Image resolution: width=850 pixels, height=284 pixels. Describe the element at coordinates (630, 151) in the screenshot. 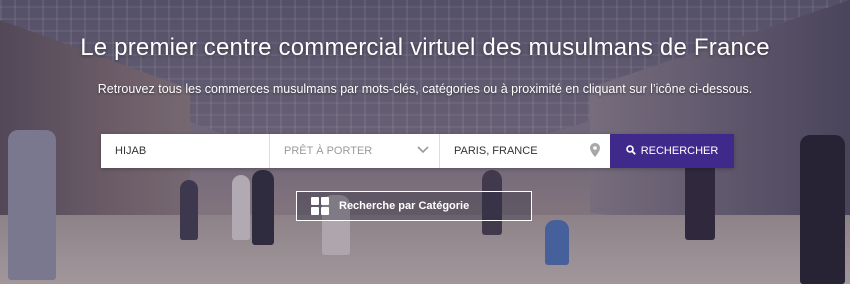

I see `search-icon` at that location.